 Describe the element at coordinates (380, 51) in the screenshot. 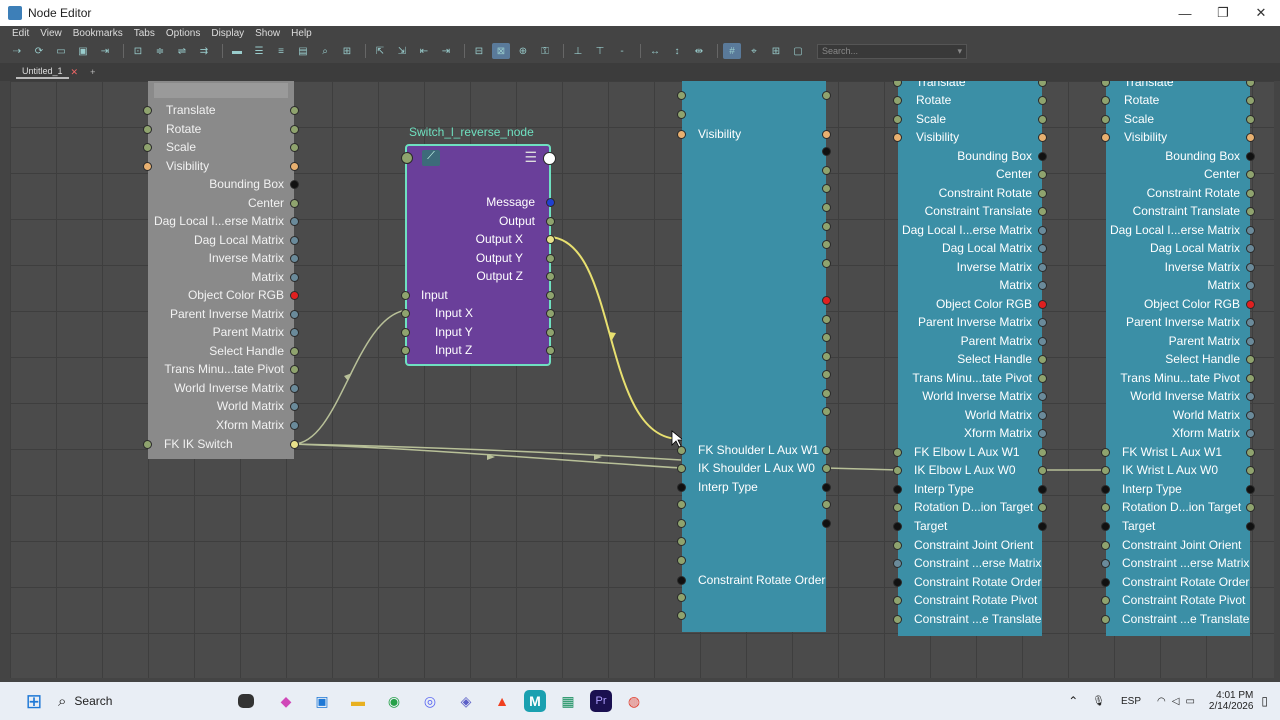

I see `pin-icon: ⇱` at that location.